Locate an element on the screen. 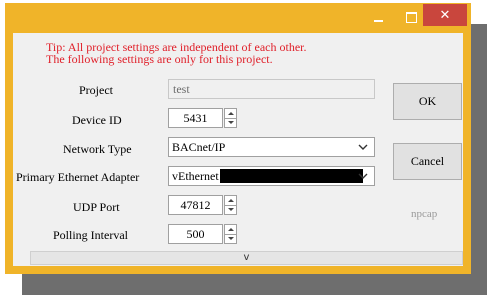 The image size is (487, 295). minimize-icon is located at coordinates (378, 21).